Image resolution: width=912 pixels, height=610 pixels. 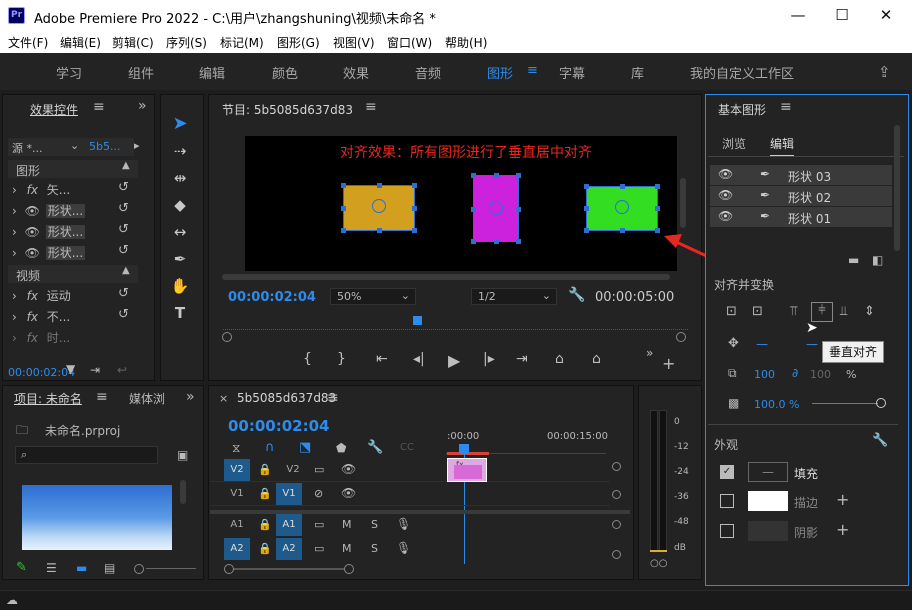 What do you see at coordinates (616, 524) in the screenshot?
I see `vscroll-handle` at bounding box center [616, 524].